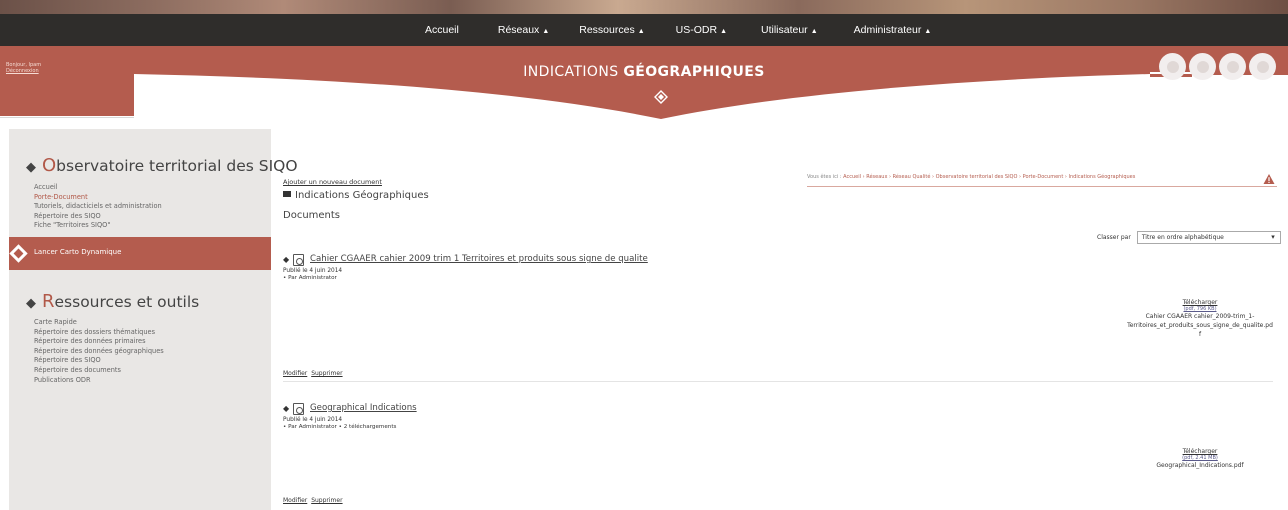 The width and height of the screenshot is (1288, 510). What do you see at coordinates (67, 360) in the screenshot?
I see `sidebar-item-label: Répertoire des SIQO` at bounding box center [67, 360].